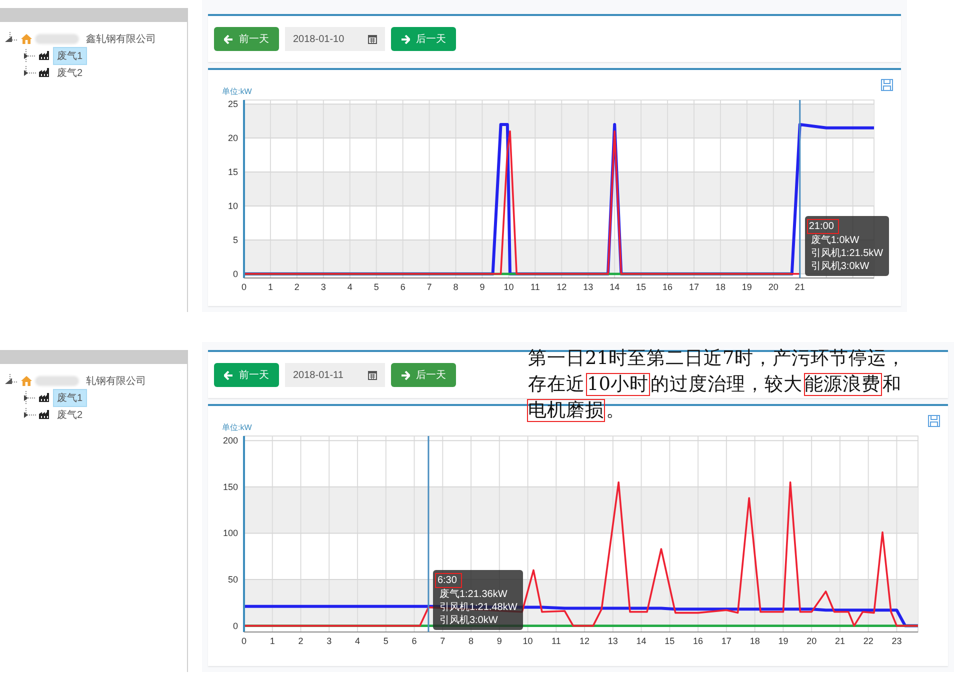 The width and height of the screenshot is (958, 692). I want to click on axis-tick-label: 25, so click(233, 104).